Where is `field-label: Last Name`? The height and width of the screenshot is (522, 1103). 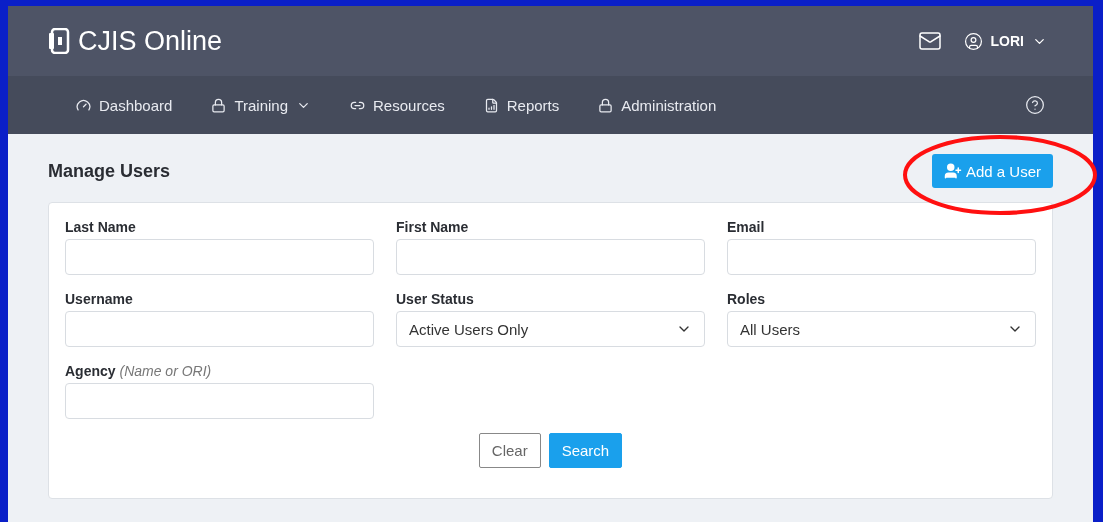 field-label: Last Name is located at coordinates (101, 227).